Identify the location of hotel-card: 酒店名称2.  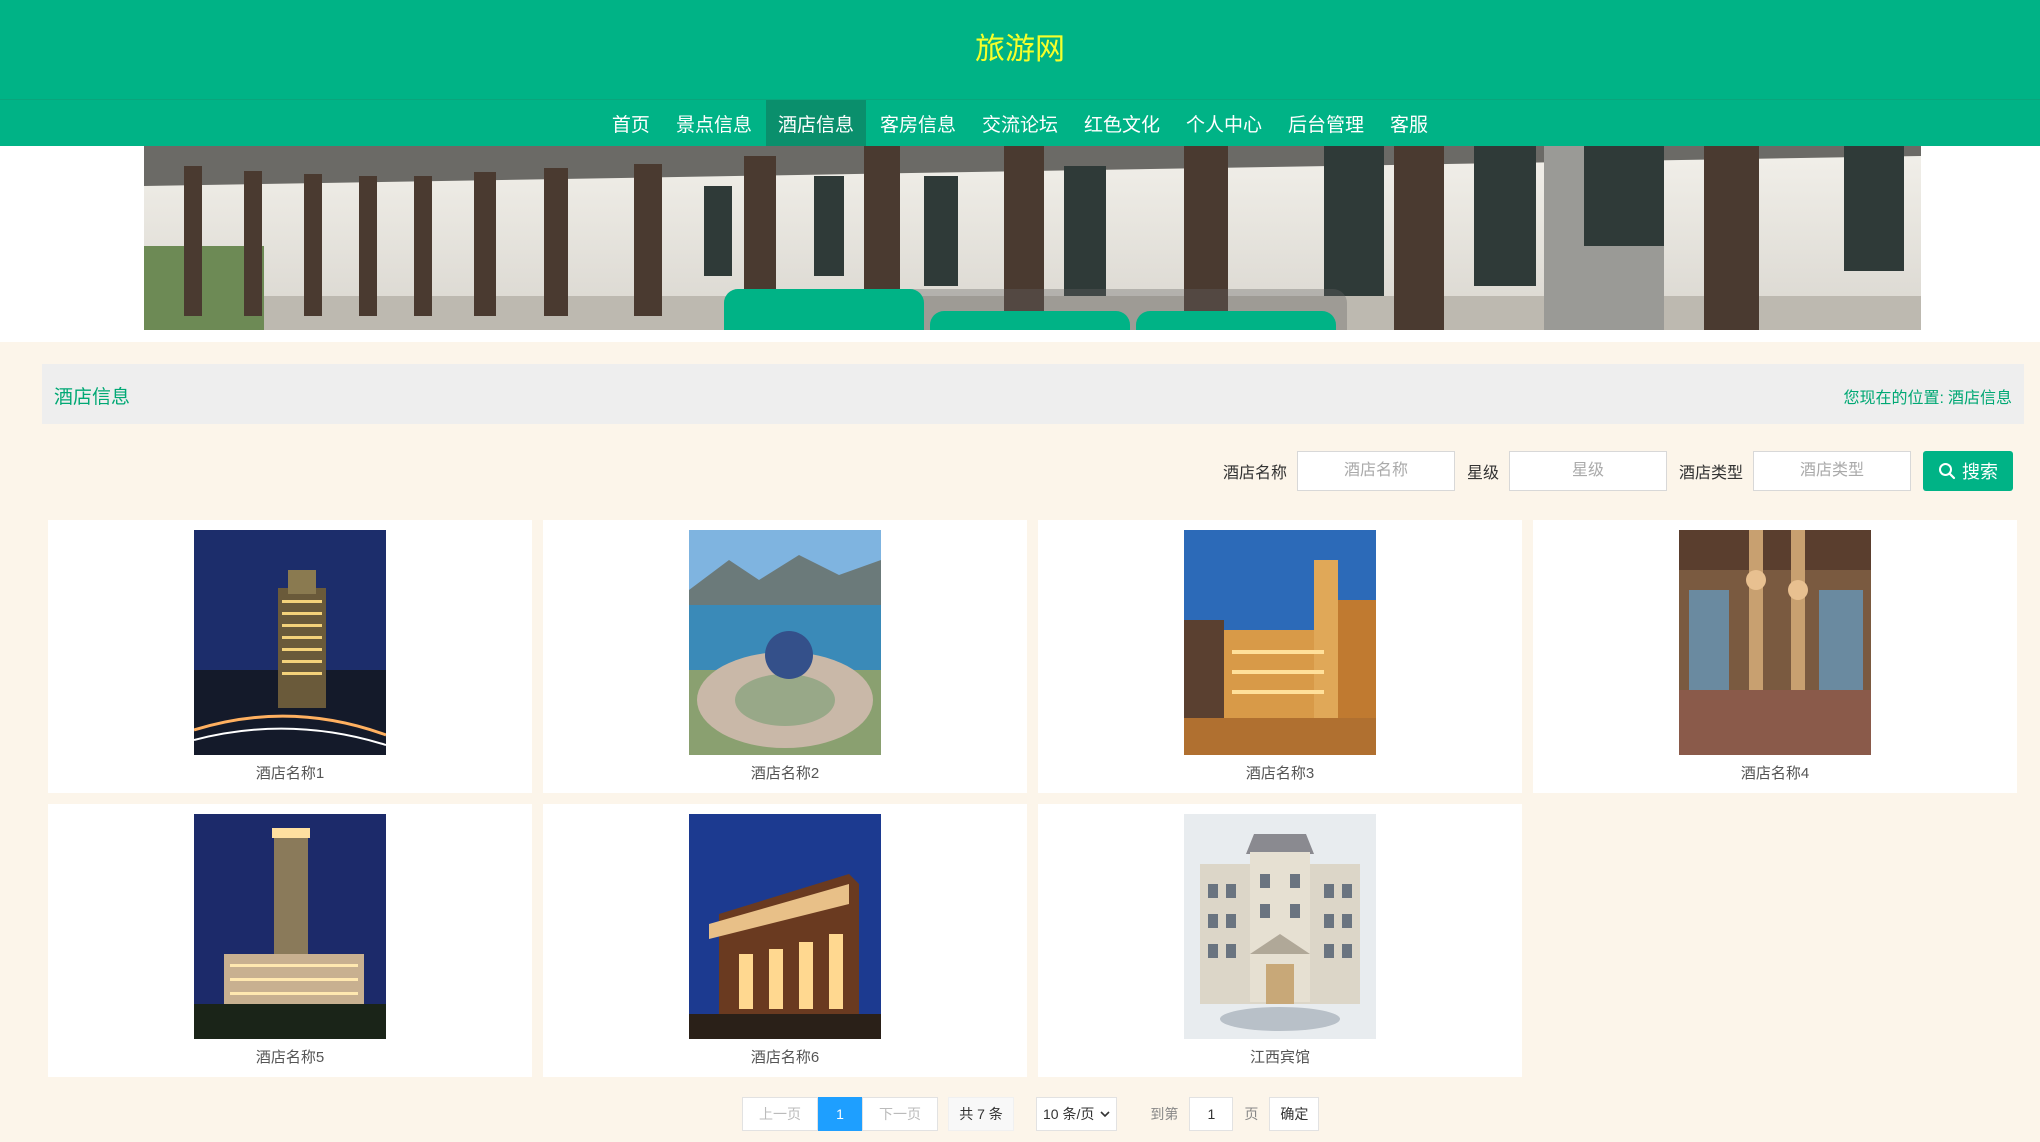
(785, 656).